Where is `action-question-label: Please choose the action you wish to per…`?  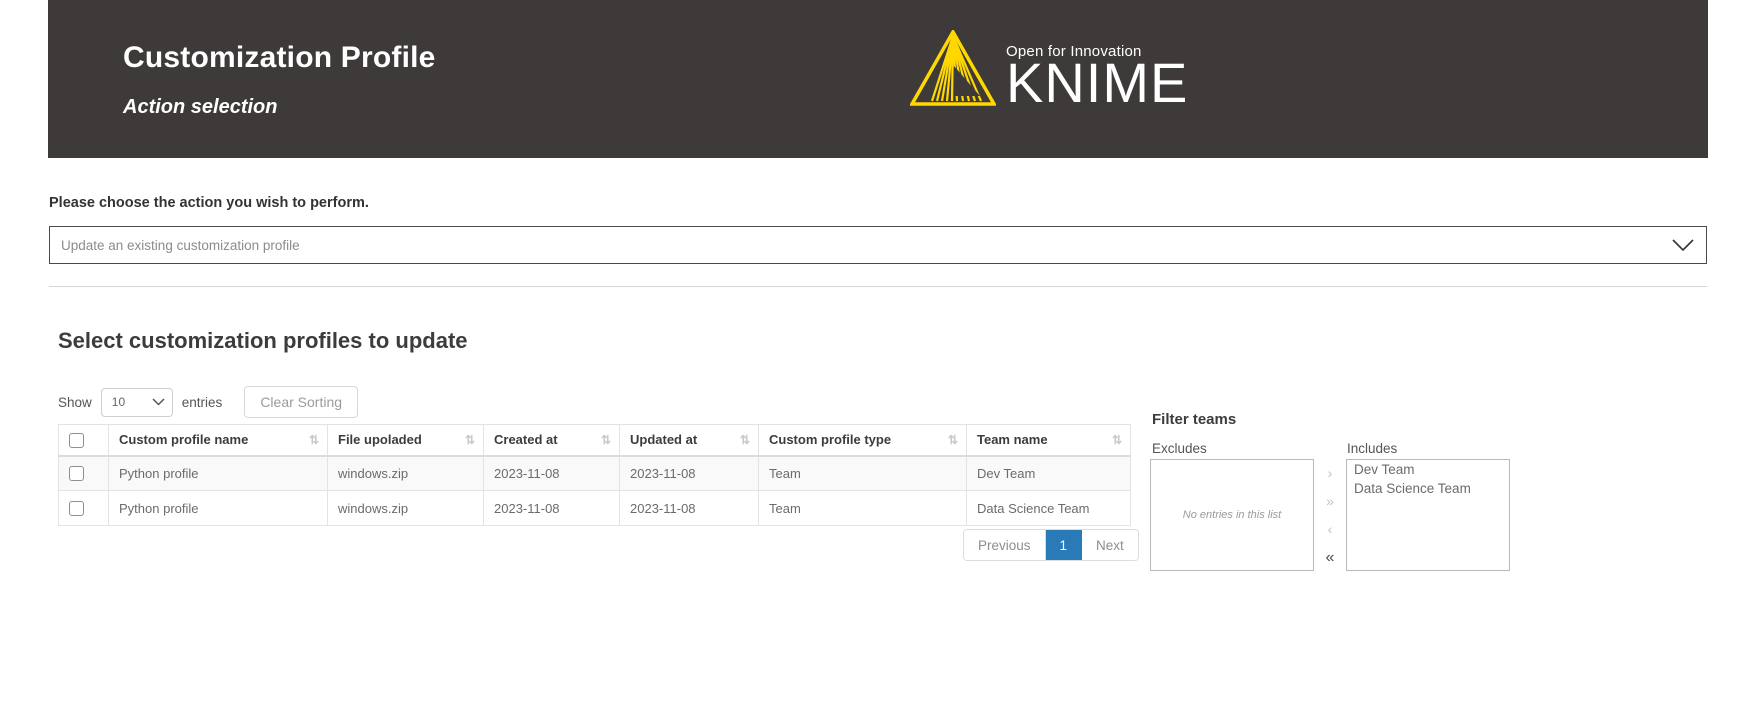
action-question-label: Please choose the action you wish to per… is located at coordinates (209, 203).